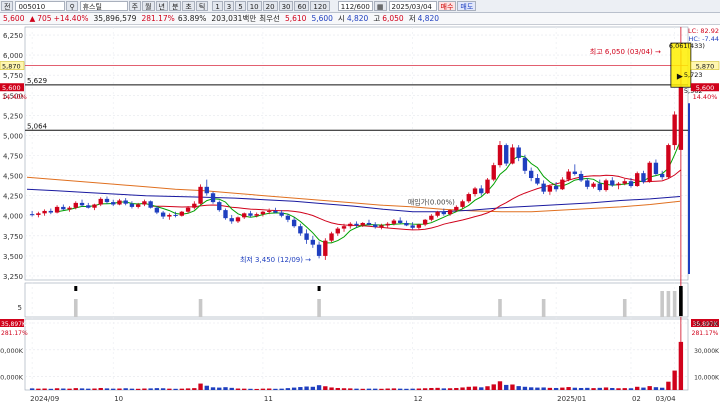 Image resolution: width=720 pixels, height=404 pixels. Describe the element at coordinates (447, 6) in the screenshot. I see `buy-button: 매수` at that location.